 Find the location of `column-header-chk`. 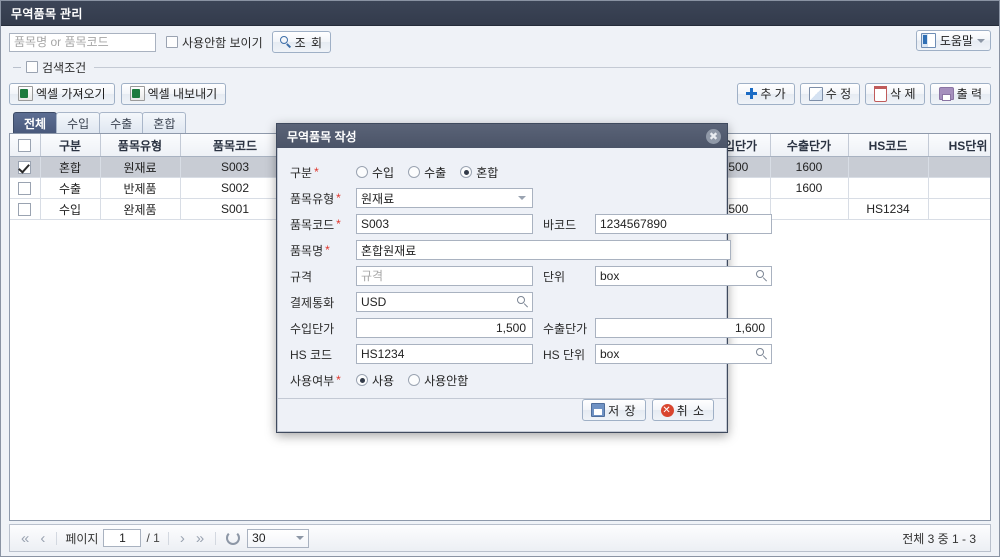

column-header-chk is located at coordinates (25, 145).